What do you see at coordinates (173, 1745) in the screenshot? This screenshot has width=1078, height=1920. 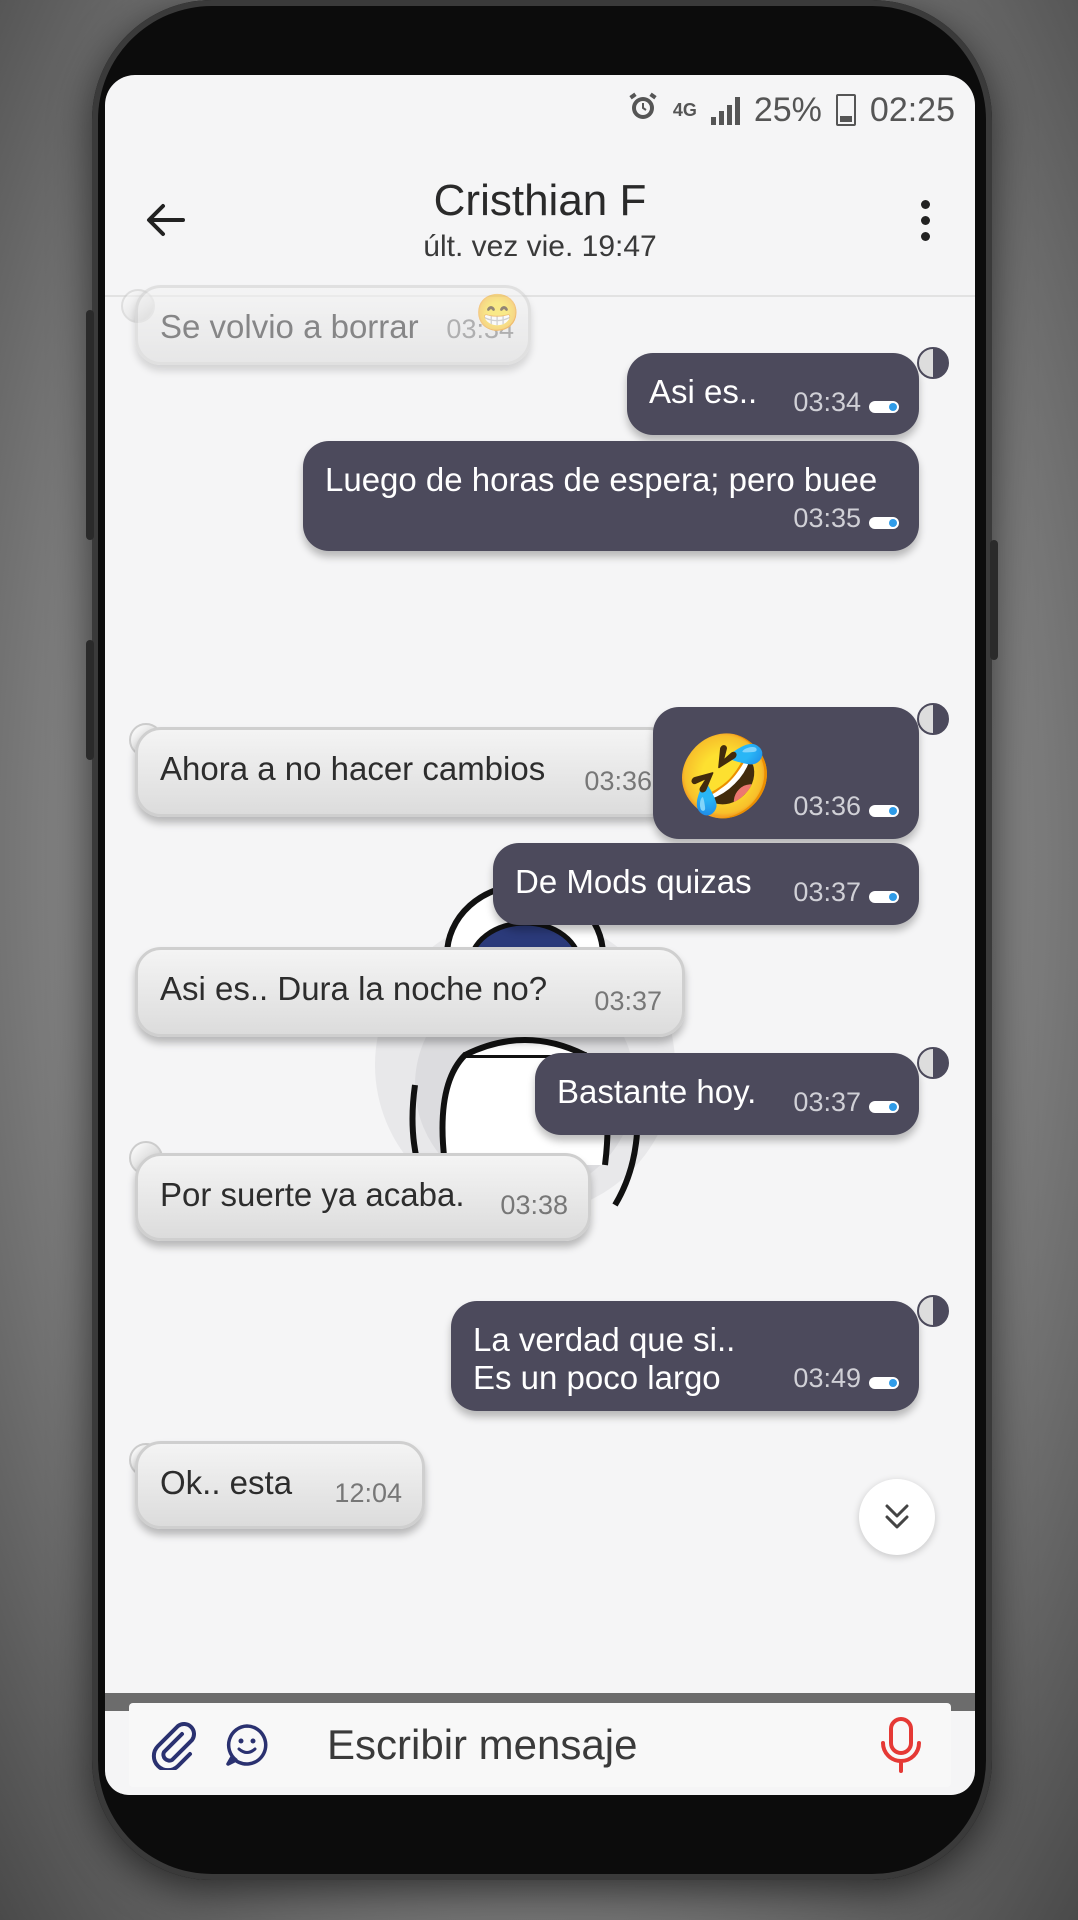 I see `attach-icon` at bounding box center [173, 1745].